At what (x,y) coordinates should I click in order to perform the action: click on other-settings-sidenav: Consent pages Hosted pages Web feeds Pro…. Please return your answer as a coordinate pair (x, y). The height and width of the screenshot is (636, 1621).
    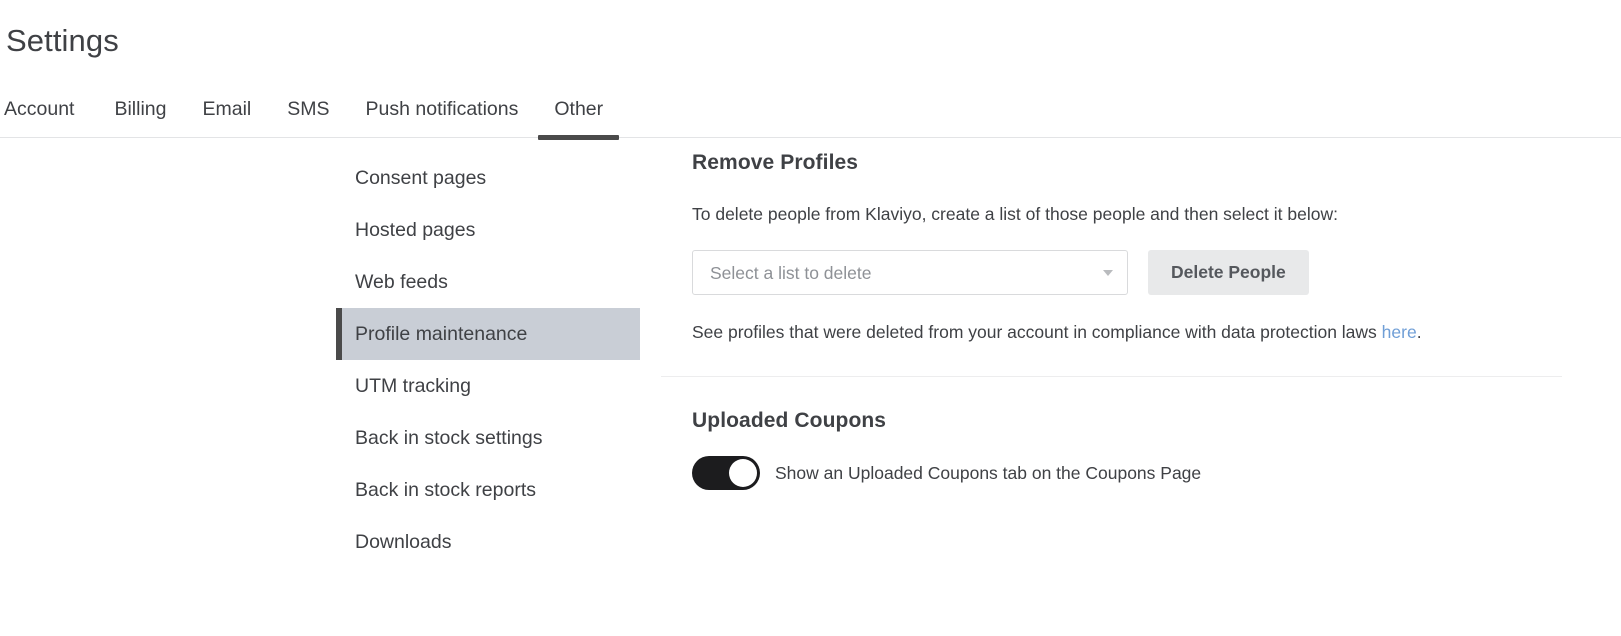
    Looking at the image, I should click on (488, 359).